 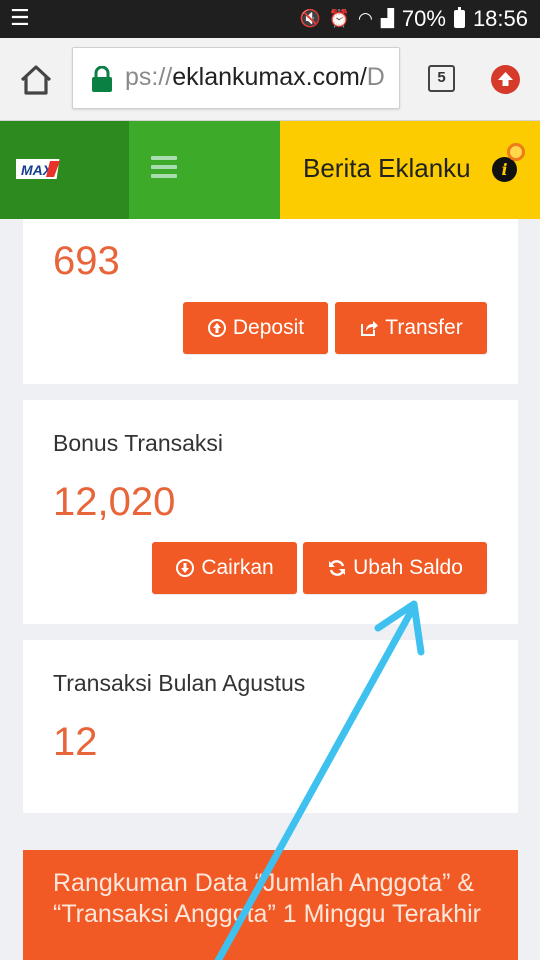 I want to click on battery-icon, so click(x=459, y=17).